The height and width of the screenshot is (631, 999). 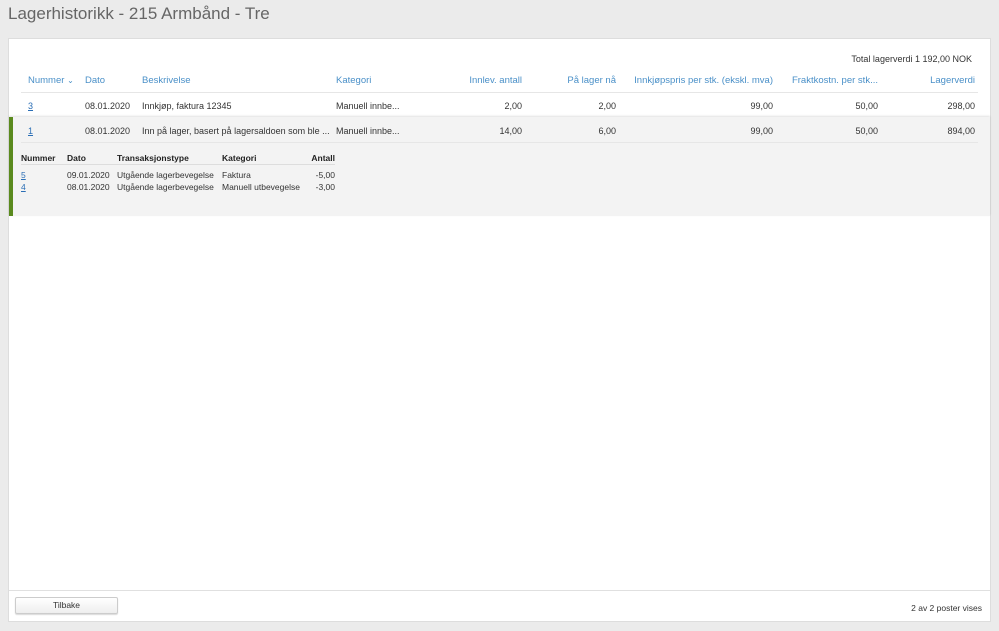 I want to click on sub-category: Manuell utbevegelse, so click(x=261, y=187).